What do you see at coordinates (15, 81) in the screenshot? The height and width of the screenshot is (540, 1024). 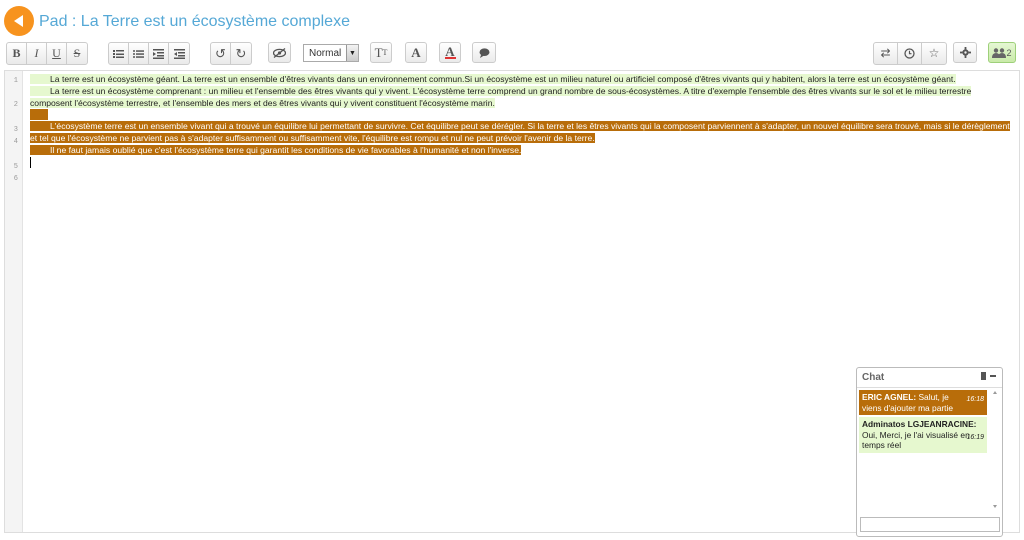 I see `line-number: 1` at bounding box center [15, 81].